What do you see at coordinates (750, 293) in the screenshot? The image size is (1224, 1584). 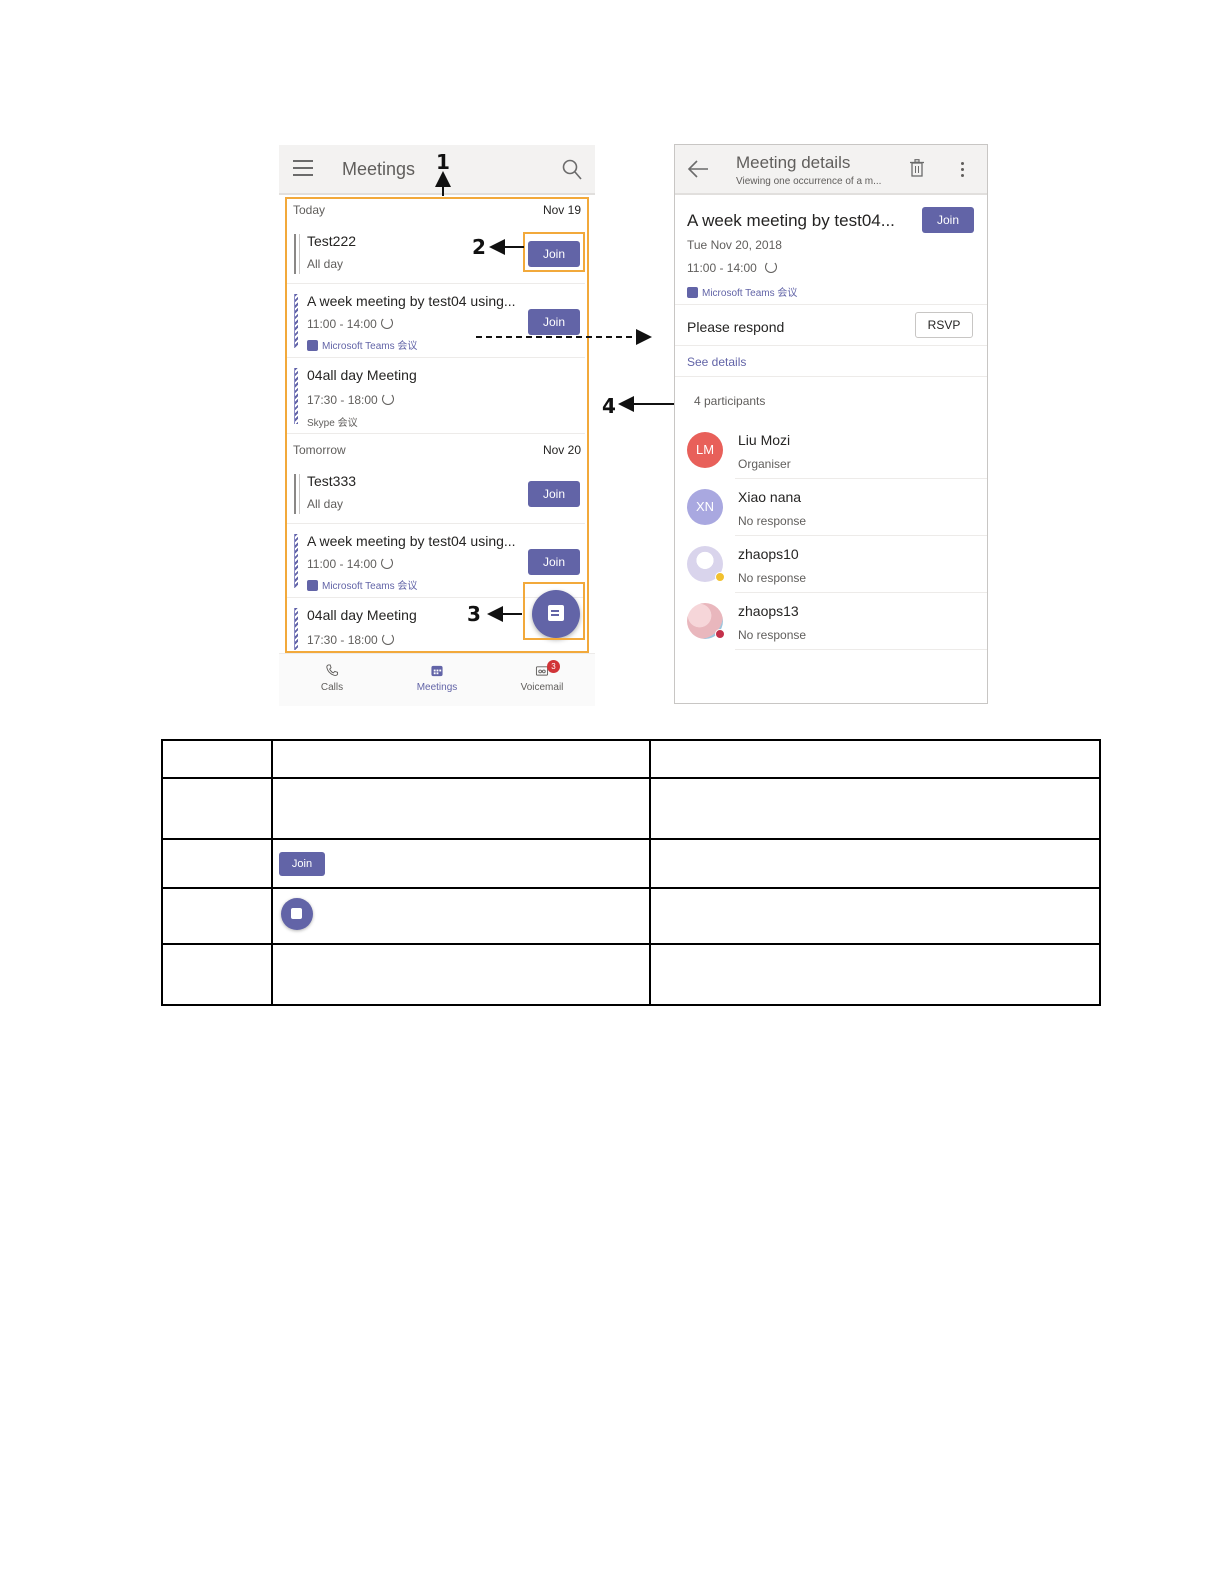 I see `meeting-source: Microsoft Teams 会议` at bounding box center [750, 293].